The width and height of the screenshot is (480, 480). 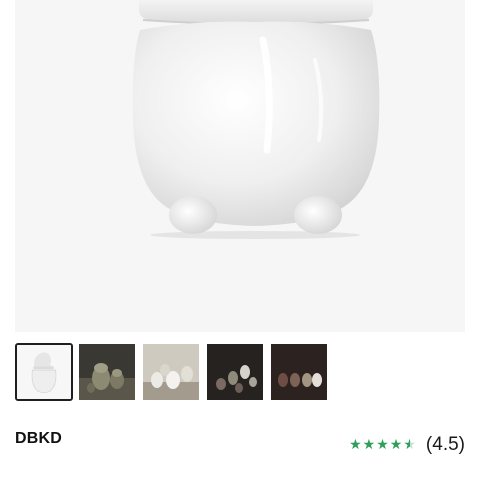 What do you see at coordinates (409, 445) in the screenshot?
I see `star-half-icon: ★` at bounding box center [409, 445].